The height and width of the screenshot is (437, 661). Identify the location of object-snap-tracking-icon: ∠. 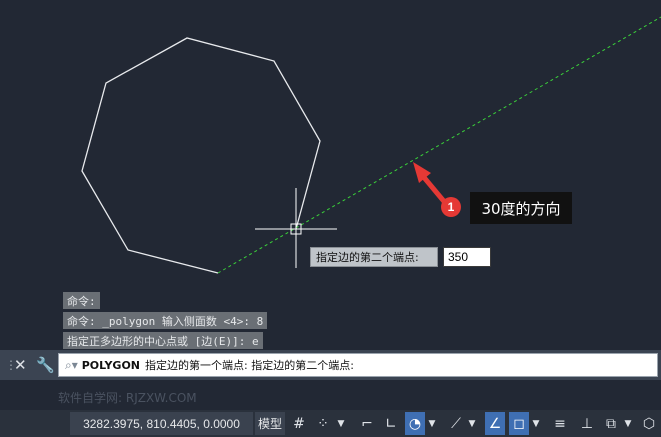
(495, 423).